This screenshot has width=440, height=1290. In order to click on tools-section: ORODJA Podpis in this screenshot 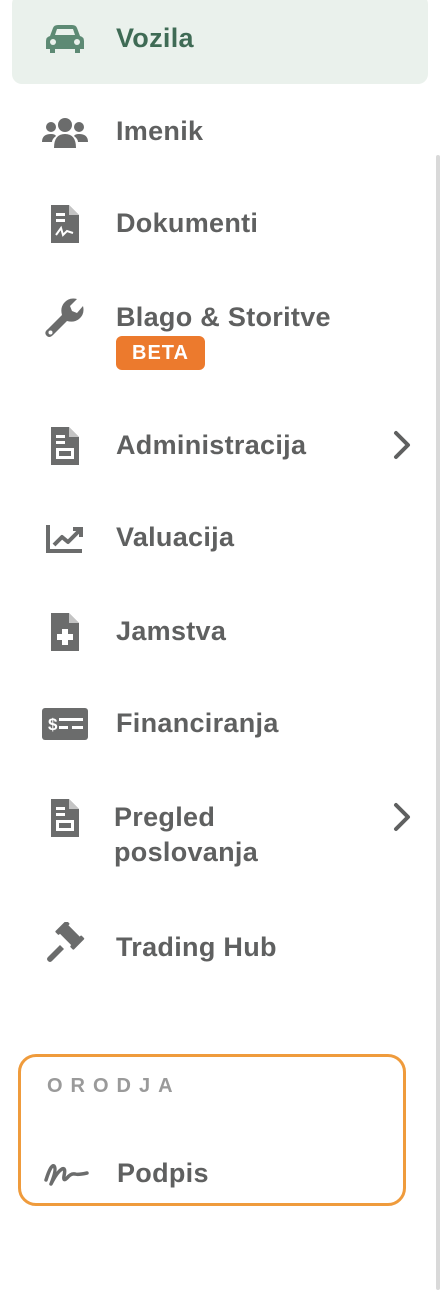, I will do `click(212, 1130)`.